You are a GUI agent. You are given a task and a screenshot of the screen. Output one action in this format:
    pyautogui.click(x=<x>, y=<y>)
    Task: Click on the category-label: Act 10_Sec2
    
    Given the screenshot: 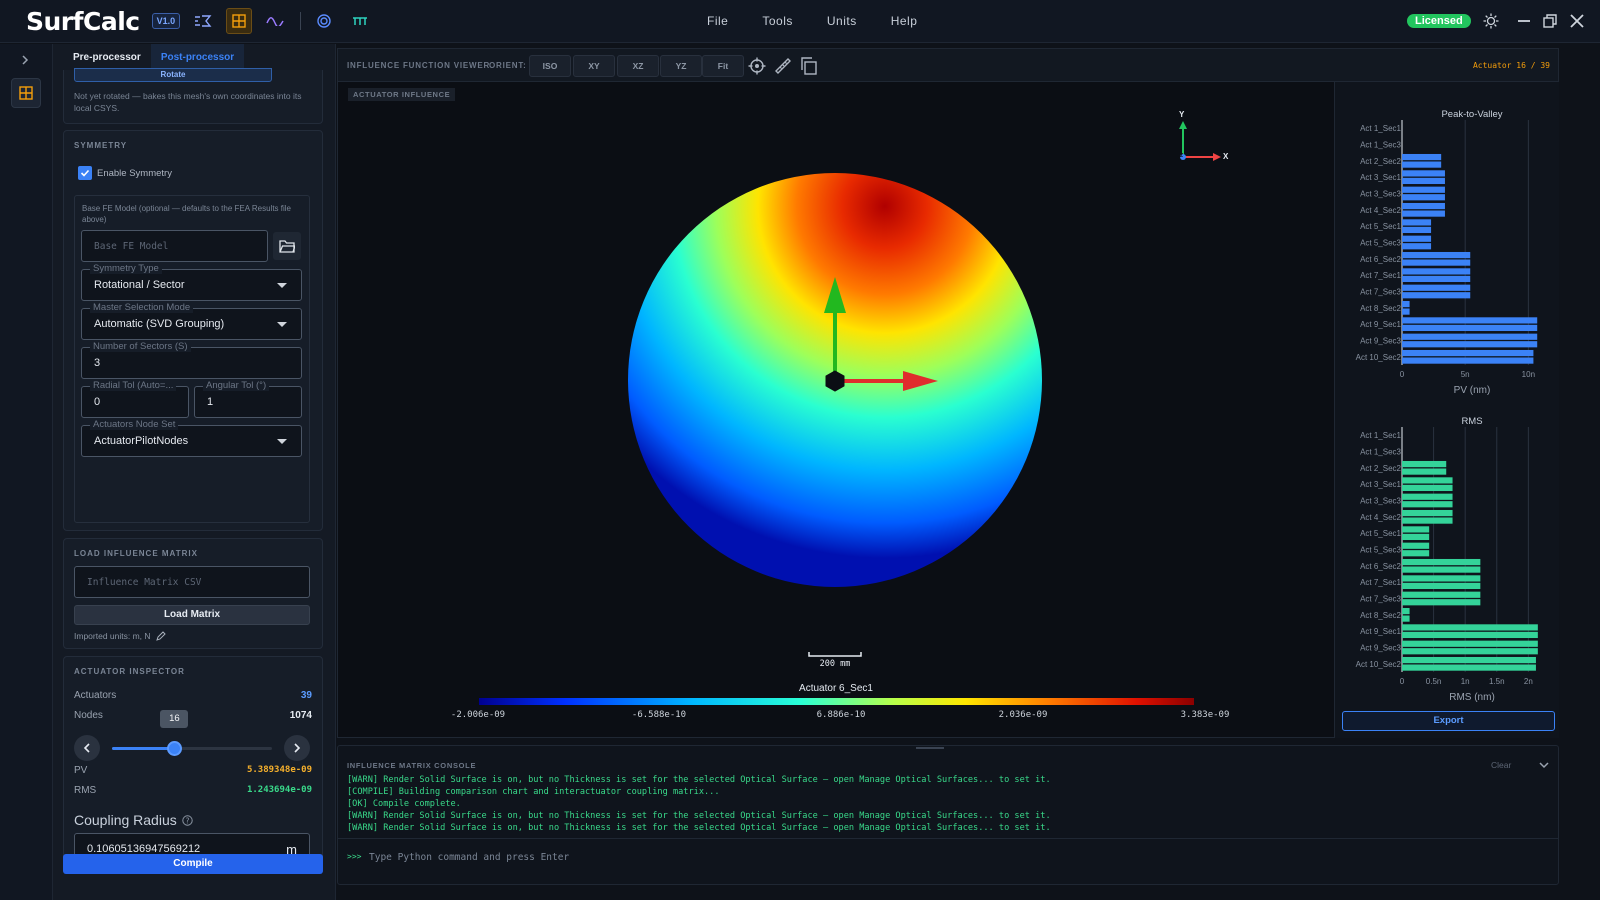 What is the action you would take?
    pyautogui.click(x=1379, y=357)
    